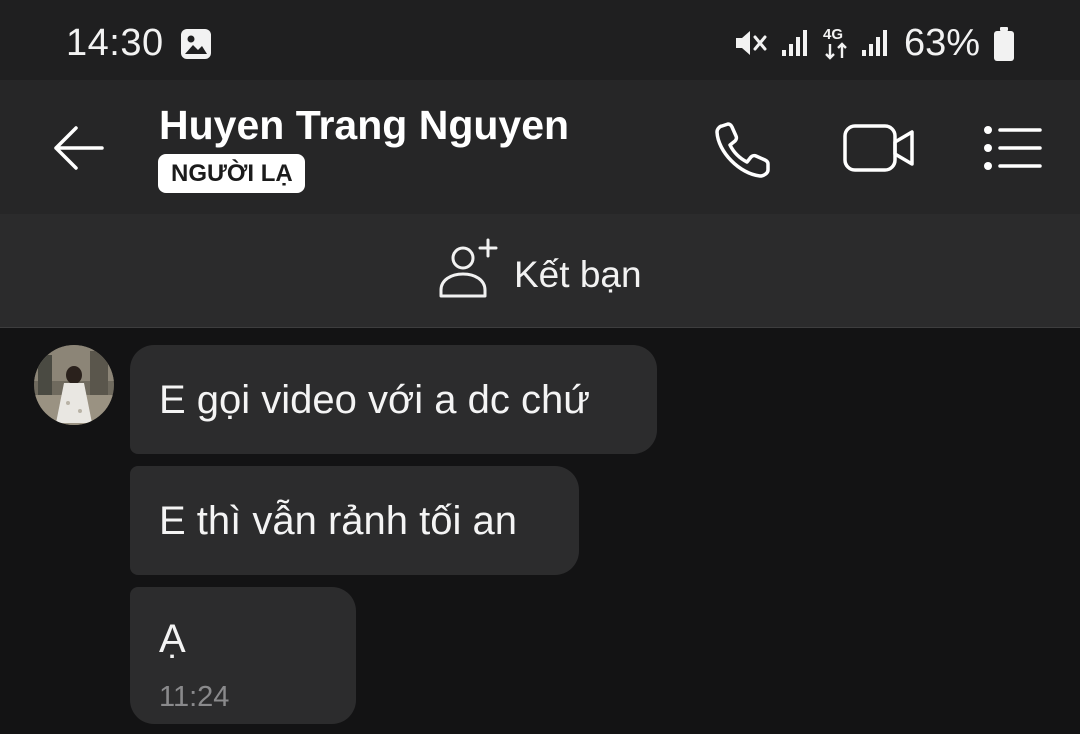  What do you see at coordinates (837, 44) in the screenshot?
I see `4g-icon: 4G` at bounding box center [837, 44].